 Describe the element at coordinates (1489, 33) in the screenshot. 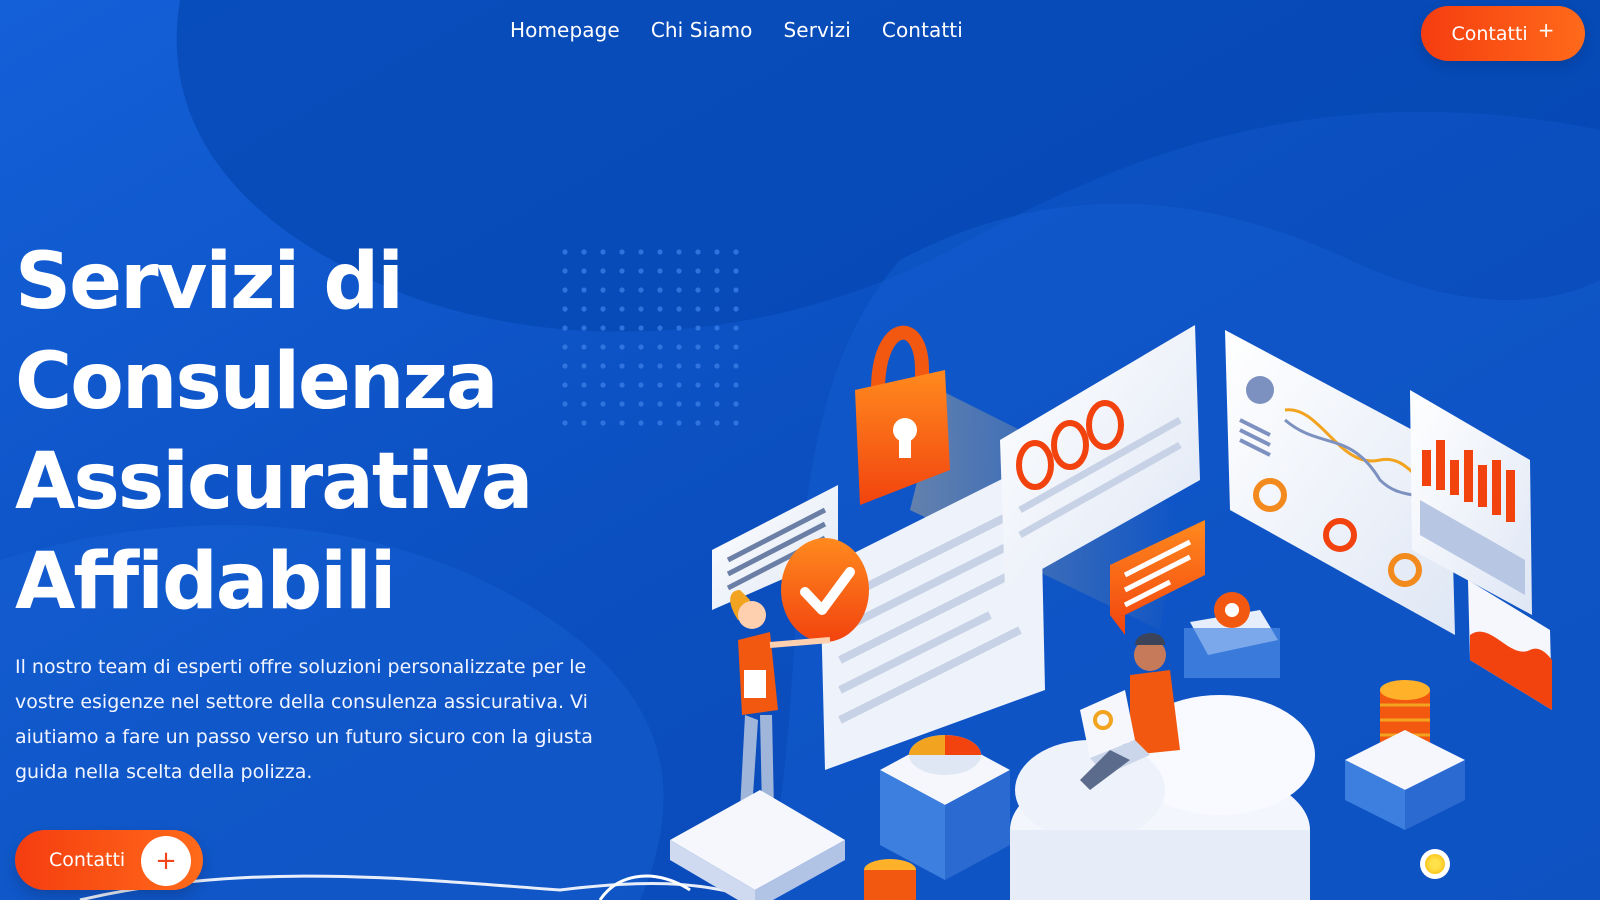

I see `header-contact-label: Contatti` at that location.